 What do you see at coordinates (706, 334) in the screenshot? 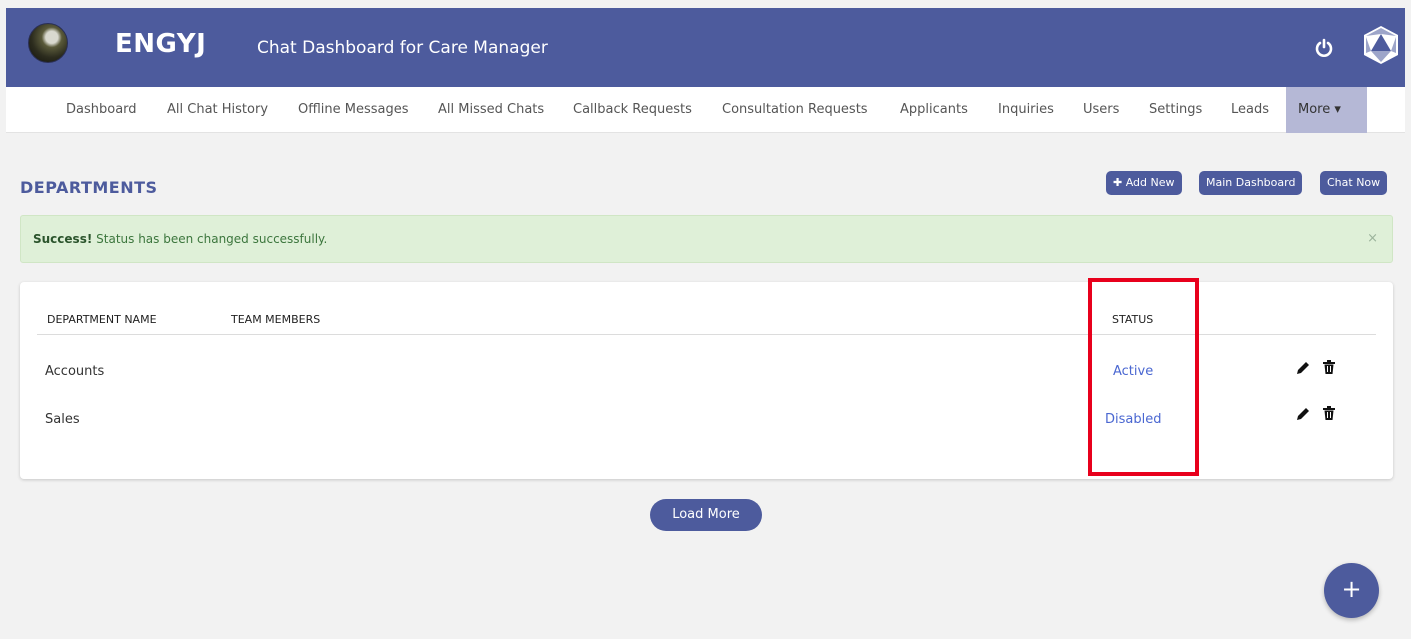
I see `header-divider` at bounding box center [706, 334].